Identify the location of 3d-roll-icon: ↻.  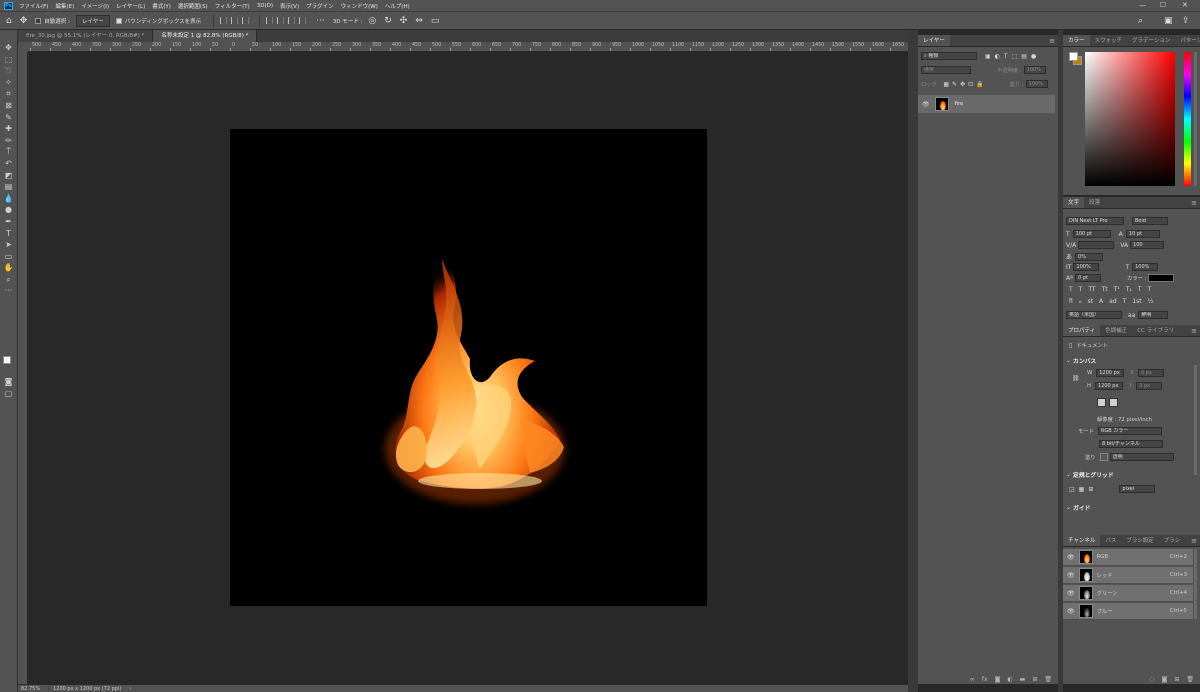
(388, 21).